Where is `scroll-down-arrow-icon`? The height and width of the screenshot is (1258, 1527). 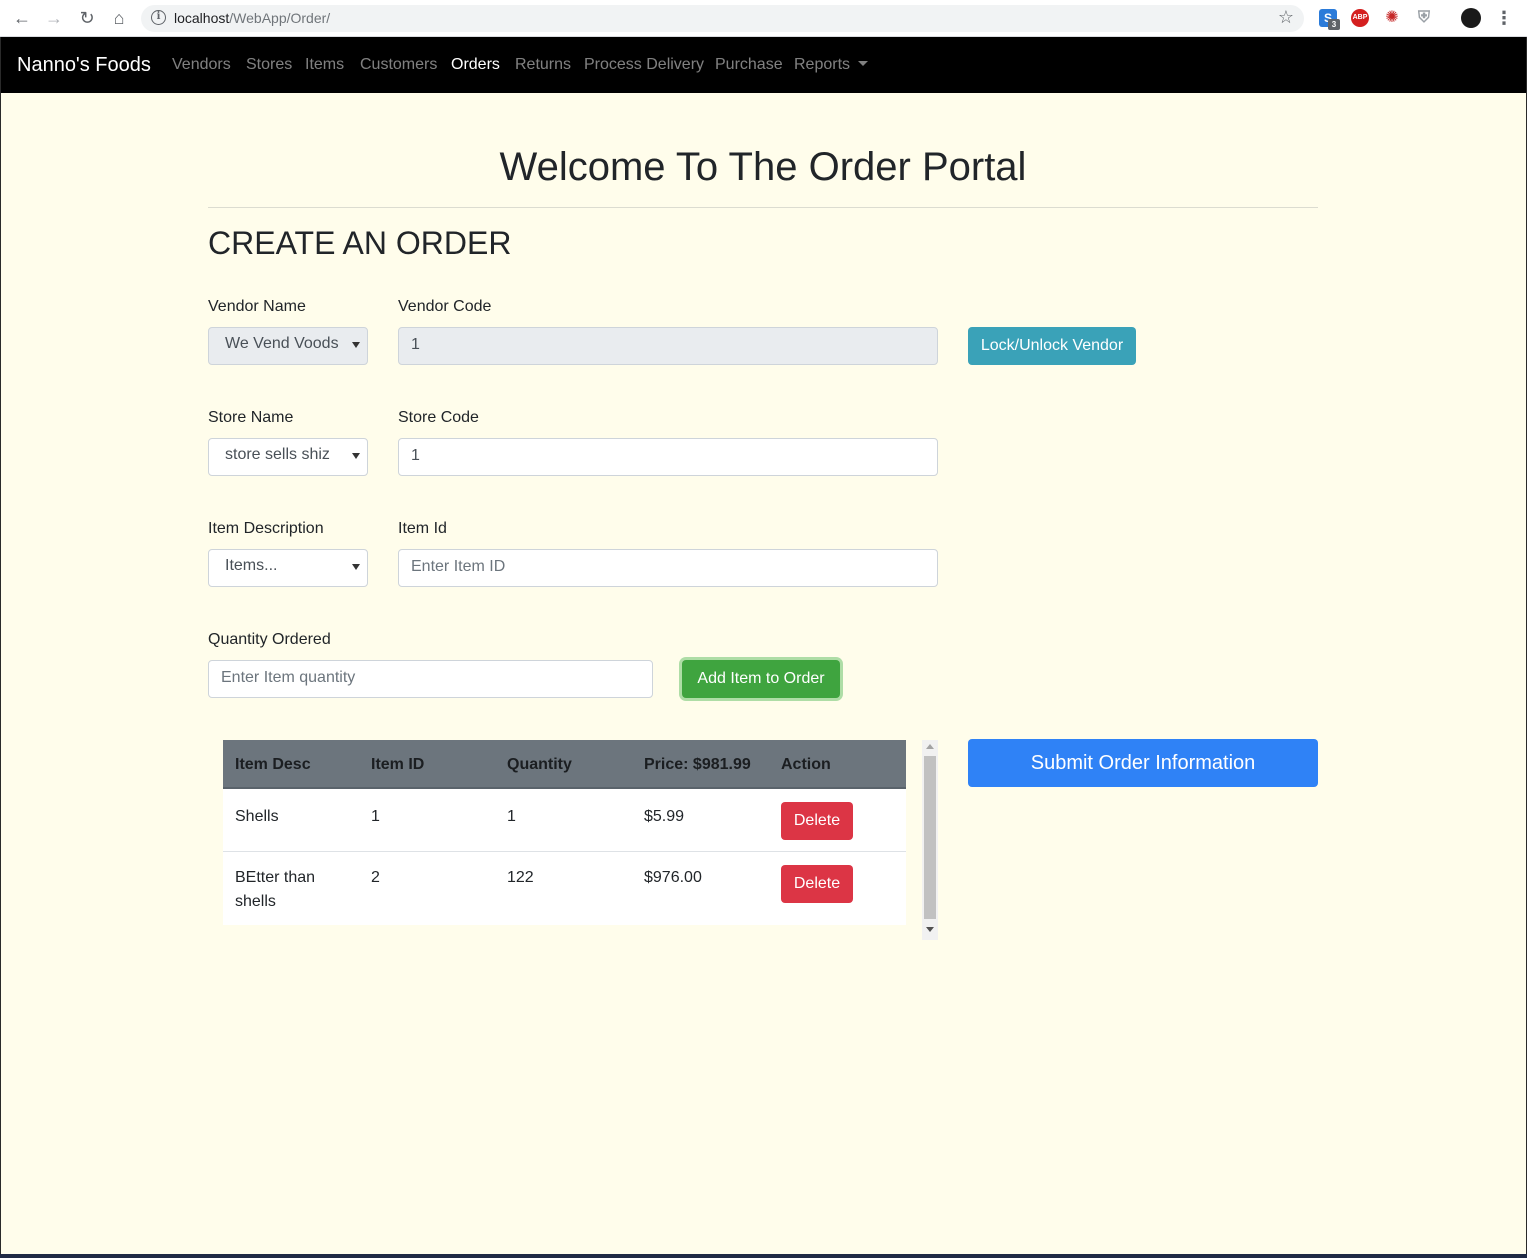
scroll-down-arrow-icon is located at coordinates (930, 929).